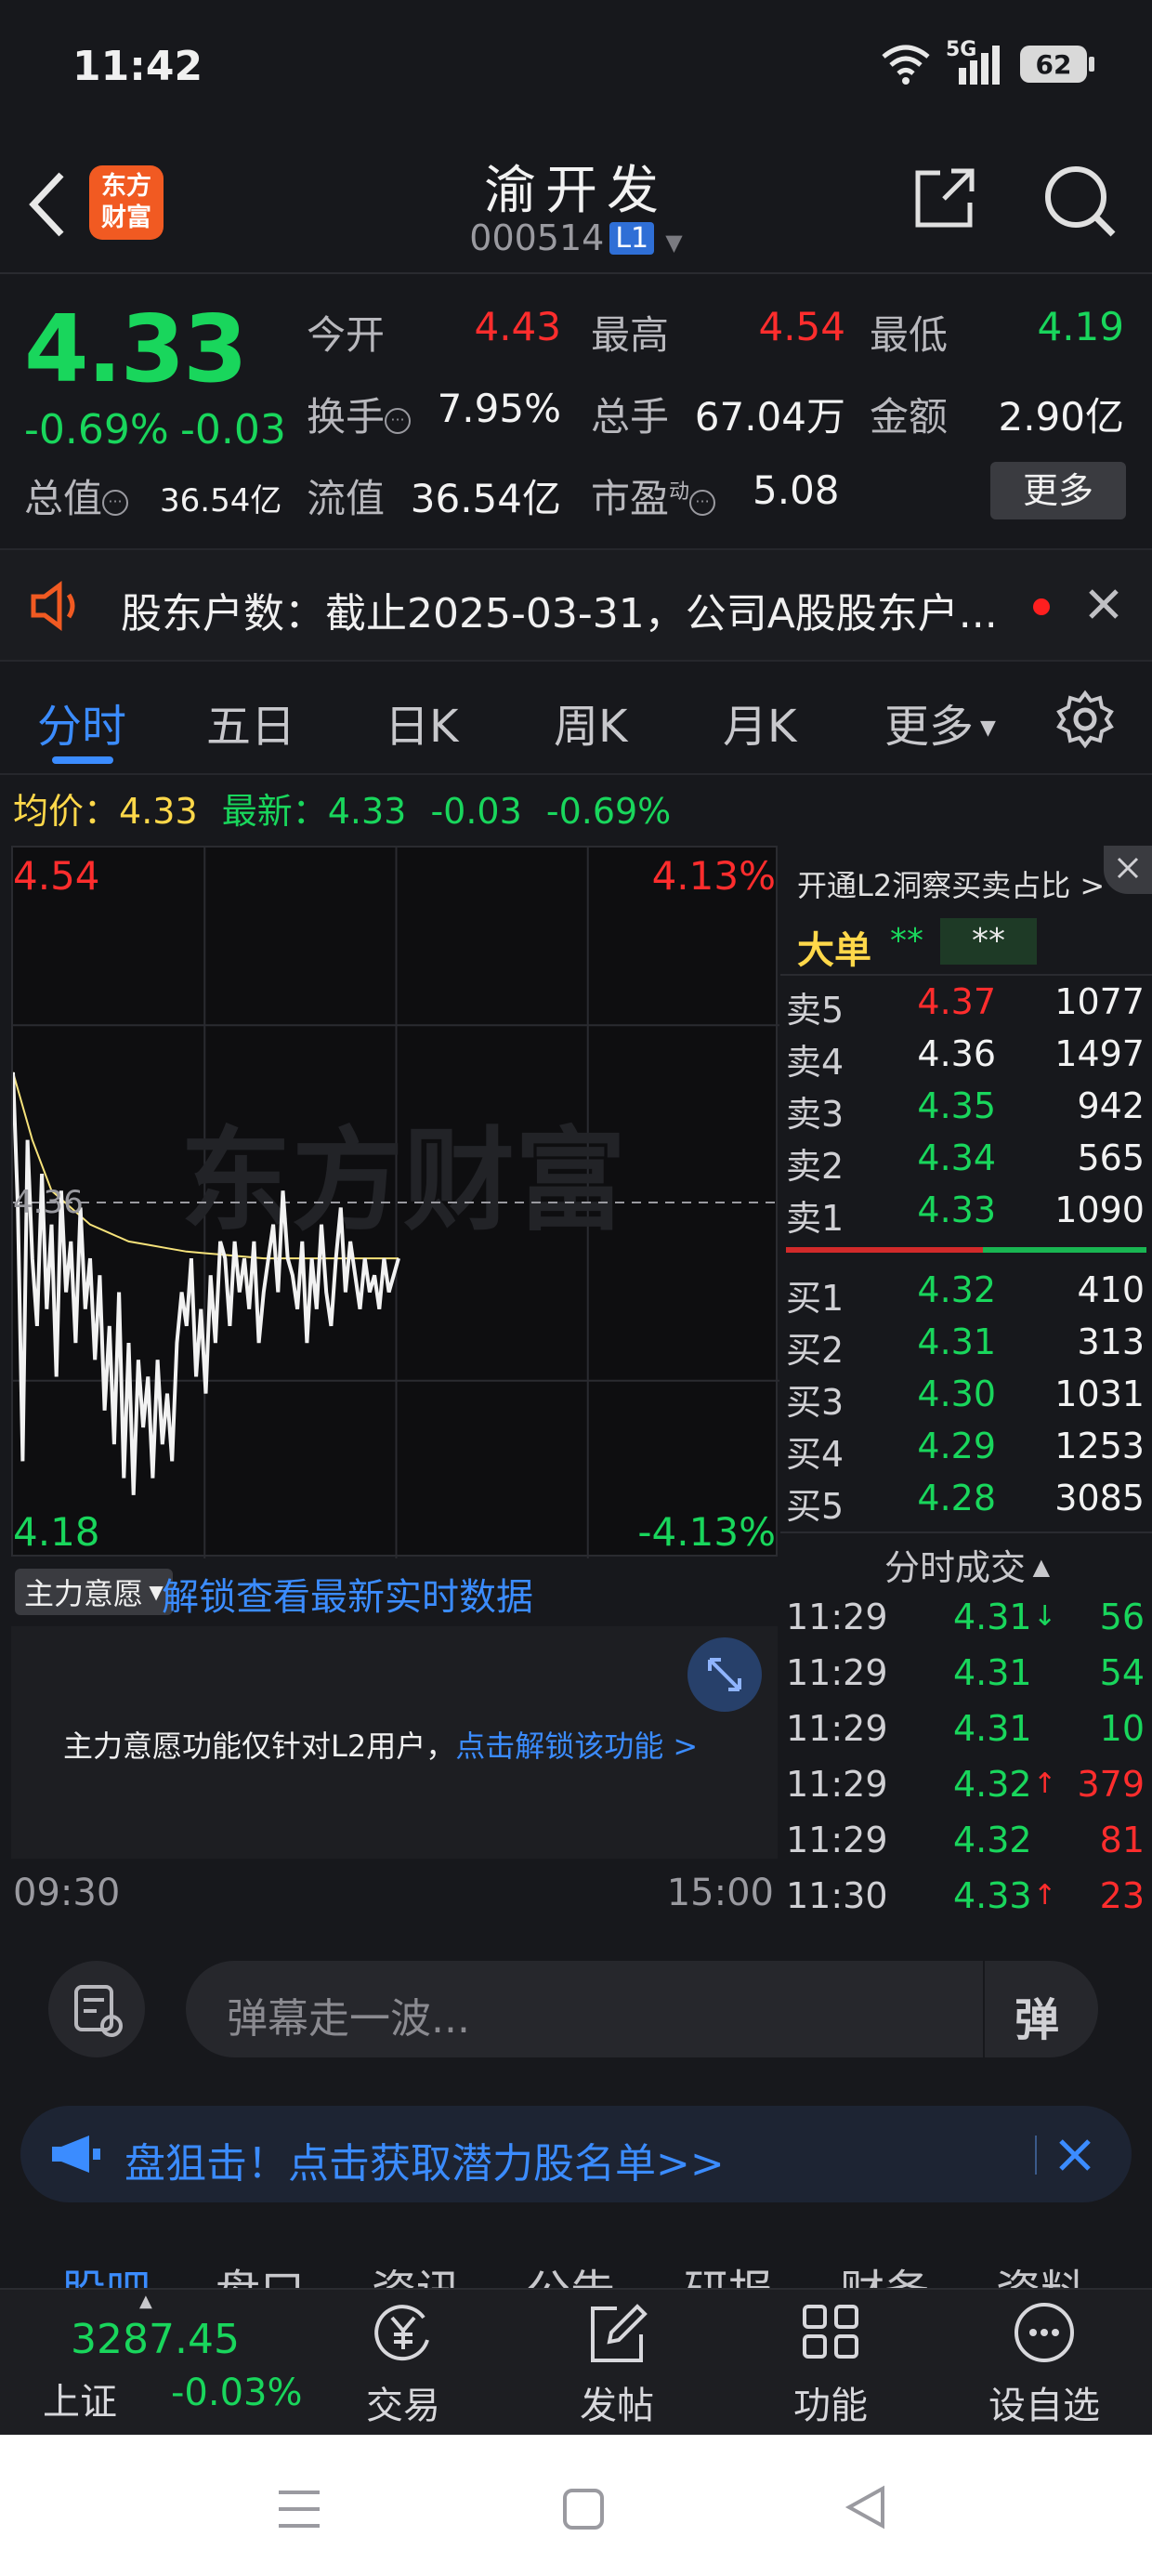  Describe the element at coordinates (759, 722) in the screenshot. I see `tab-monthly-k: 月K` at that location.